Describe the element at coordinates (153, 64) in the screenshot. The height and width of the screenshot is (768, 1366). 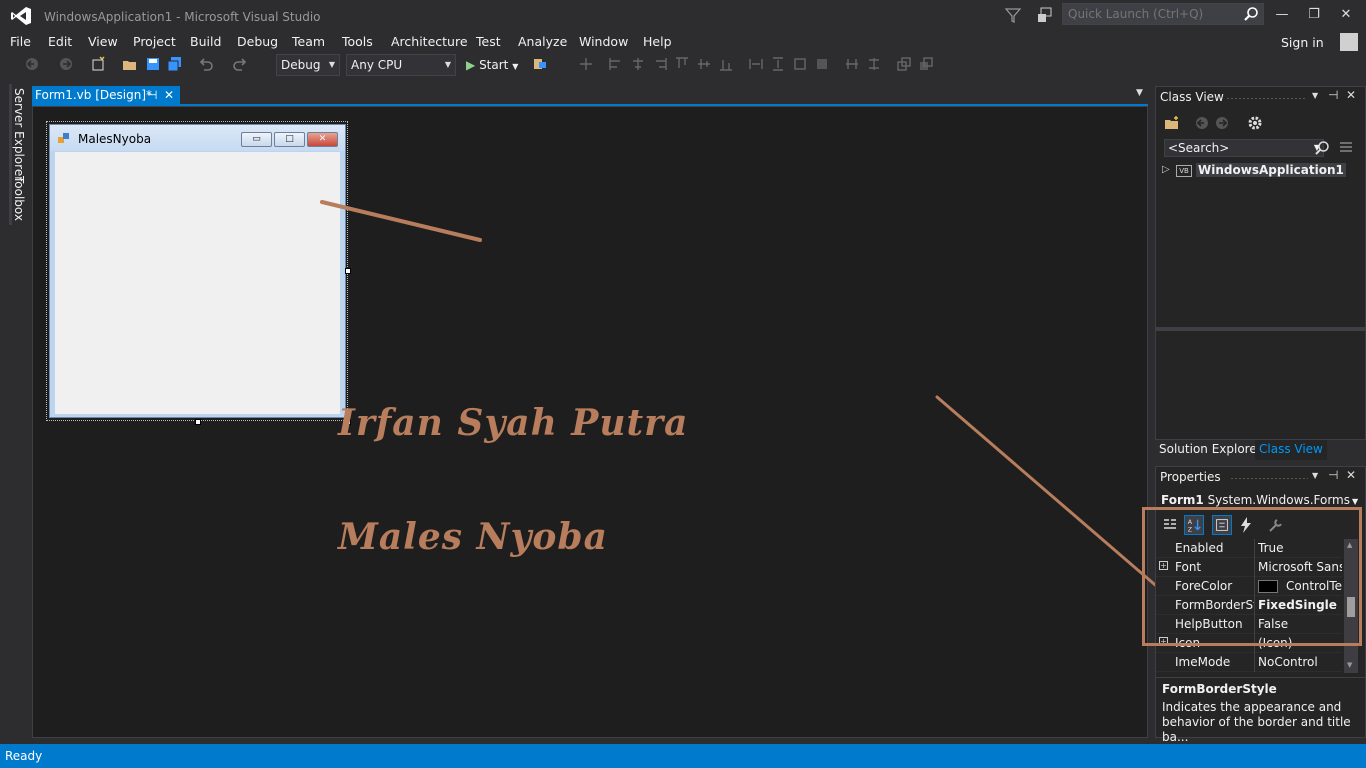
I see `save-icon` at that location.